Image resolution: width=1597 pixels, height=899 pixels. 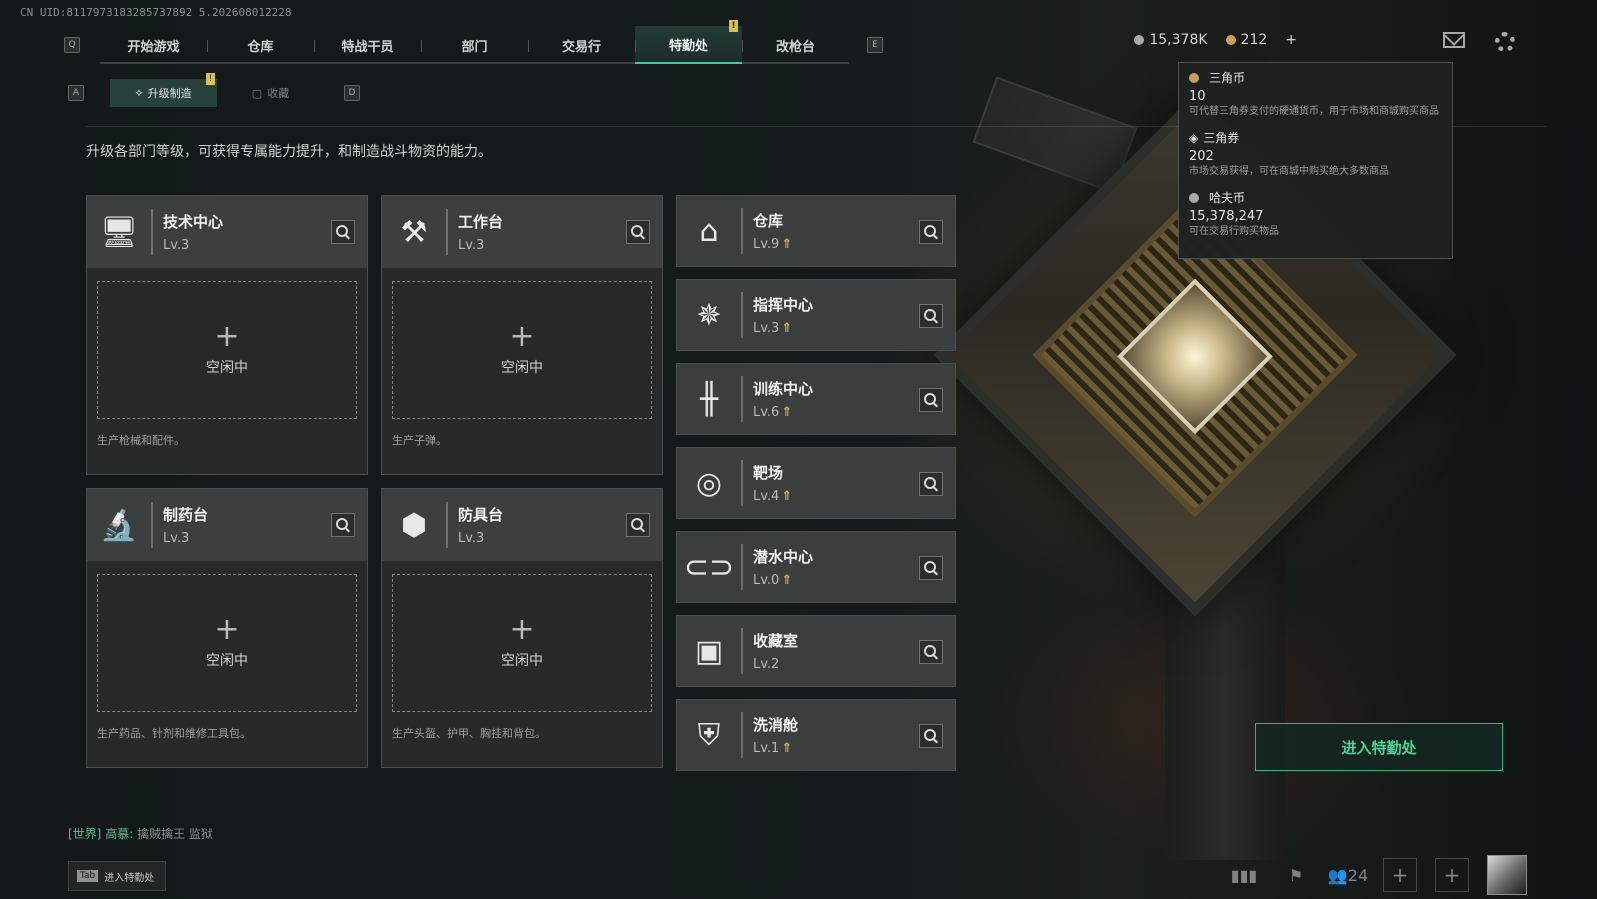 I want to click on flag-icon: ⚑, so click(x=1296, y=875).